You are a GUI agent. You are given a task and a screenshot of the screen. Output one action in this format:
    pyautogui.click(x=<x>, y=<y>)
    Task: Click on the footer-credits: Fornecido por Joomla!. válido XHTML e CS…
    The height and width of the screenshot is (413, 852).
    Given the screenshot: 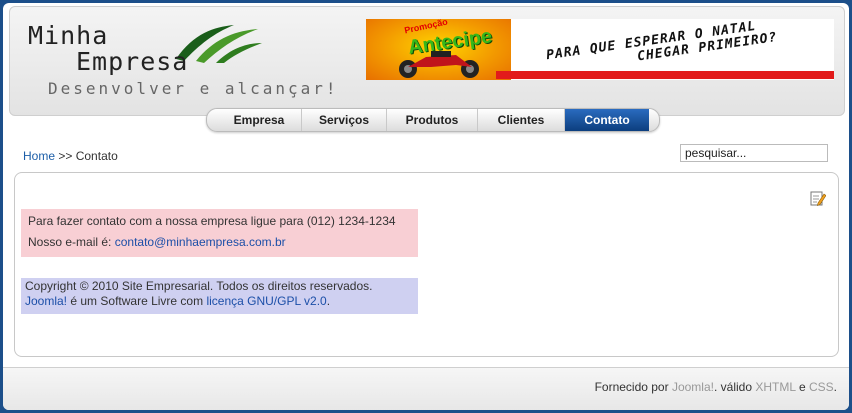 What is the action you would take?
    pyautogui.click(x=716, y=387)
    